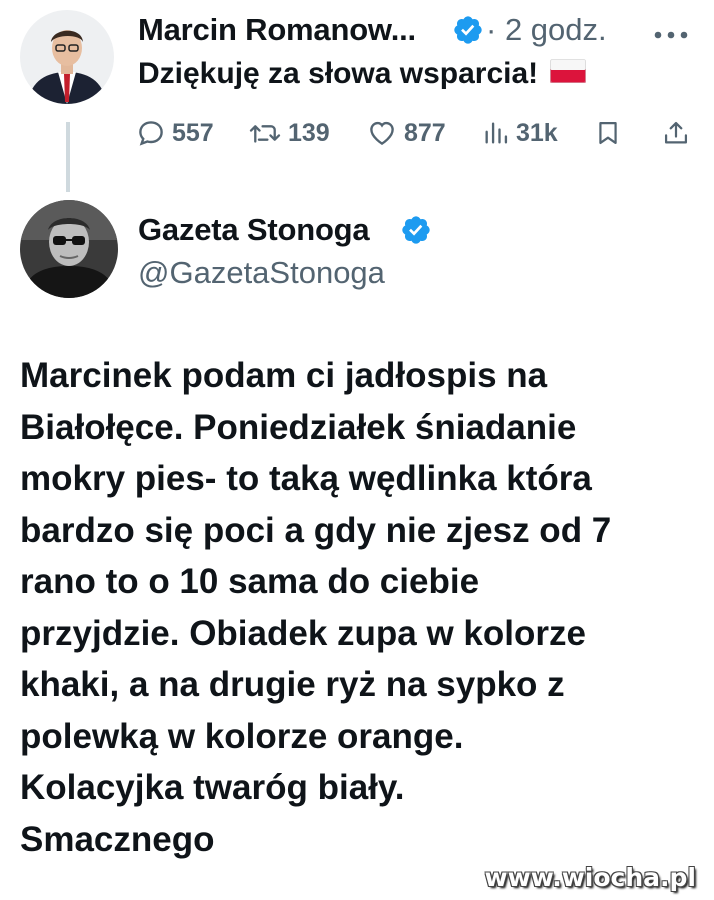 Image resolution: width=714 pixels, height=900 pixels. What do you see at coordinates (292, 684) in the screenshot?
I see `tweet-text-line: khaki, a na drugie ryż na sypko z` at bounding box center [292, 684].